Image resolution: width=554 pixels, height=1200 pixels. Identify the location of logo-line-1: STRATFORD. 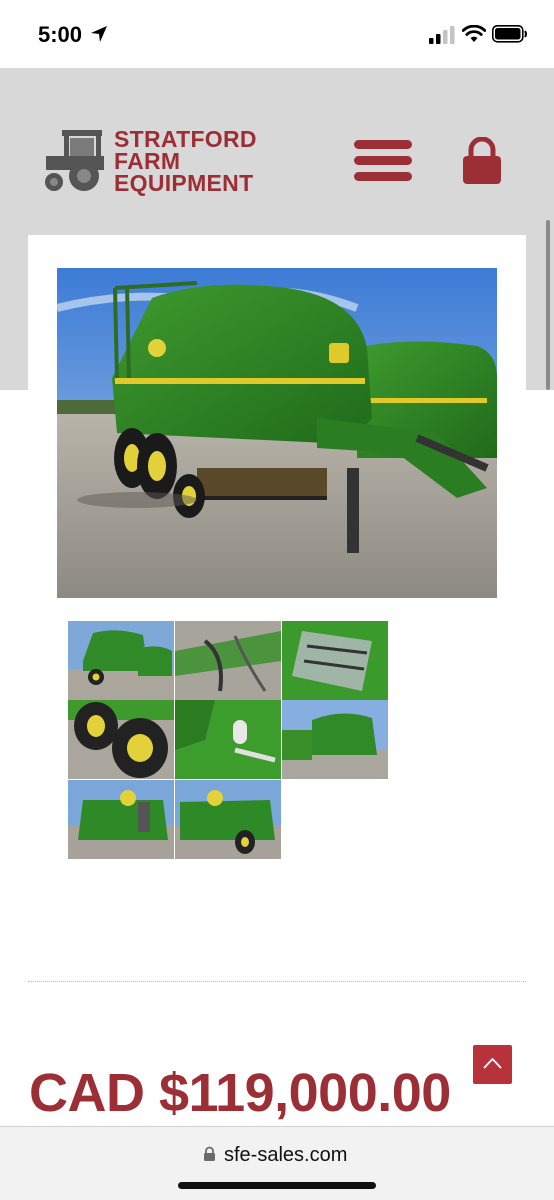
(185, 139).